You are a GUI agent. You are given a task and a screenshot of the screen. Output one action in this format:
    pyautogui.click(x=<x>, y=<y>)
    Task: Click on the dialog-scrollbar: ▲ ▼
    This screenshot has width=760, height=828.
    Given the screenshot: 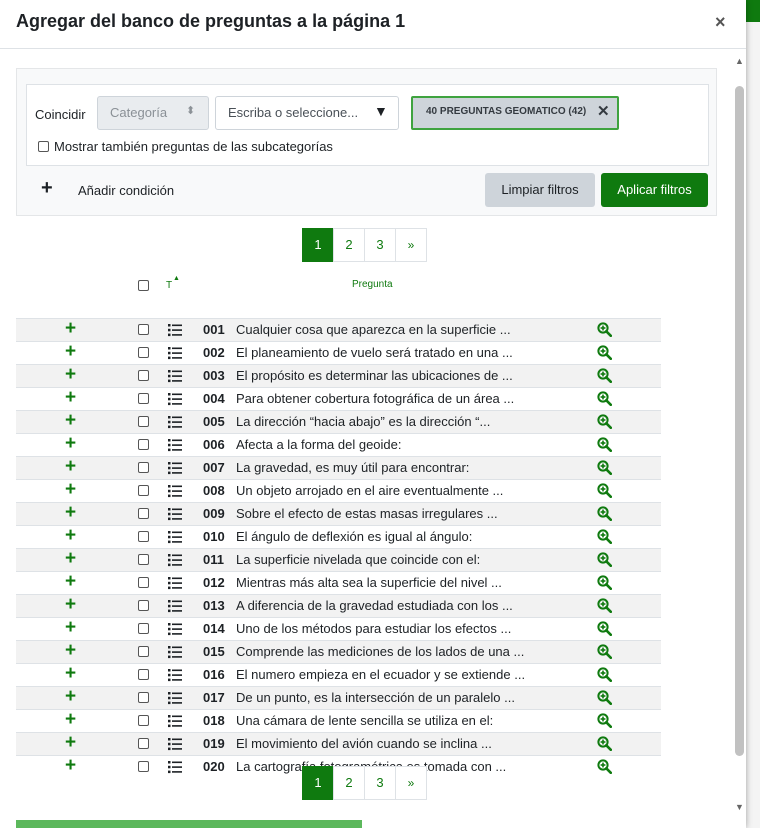 What is the action you would take?
    pyautogui.click(x=739, y=437)
    